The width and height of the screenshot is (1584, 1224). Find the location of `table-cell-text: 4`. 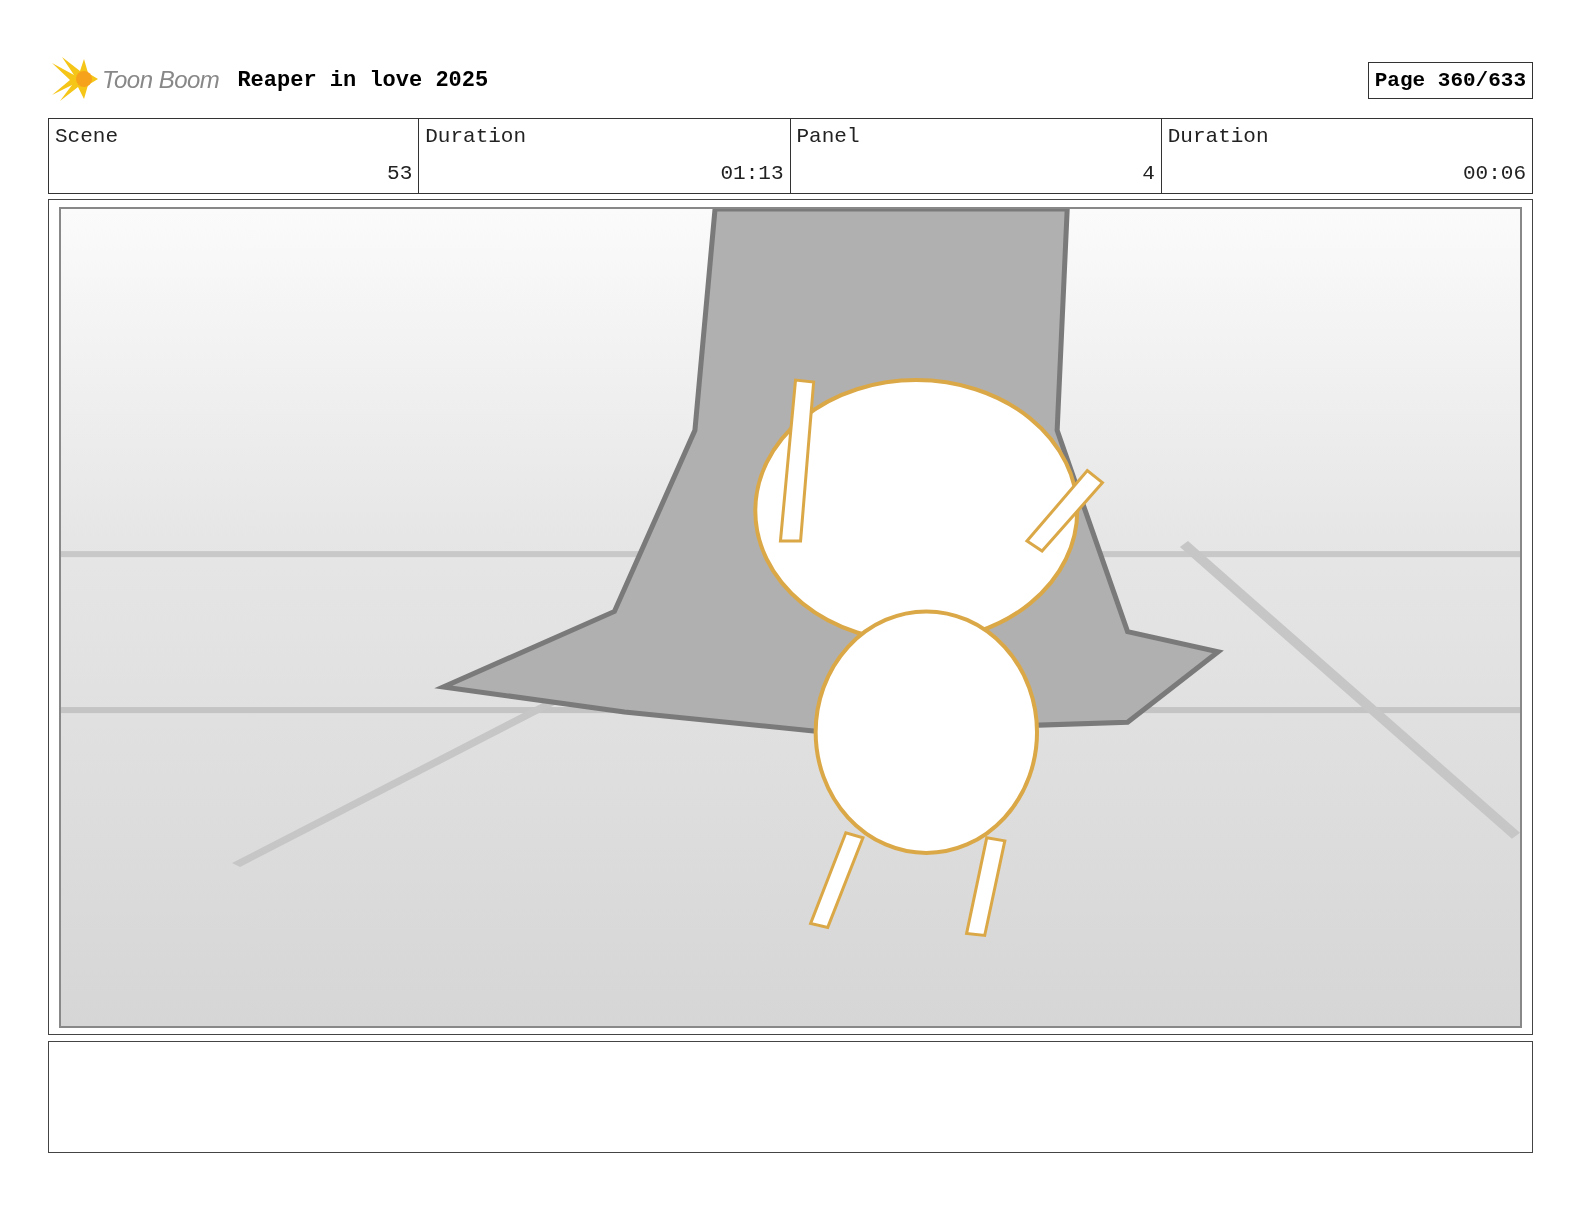

table-cell-text: 4 is located at coordinates (1148, 173).